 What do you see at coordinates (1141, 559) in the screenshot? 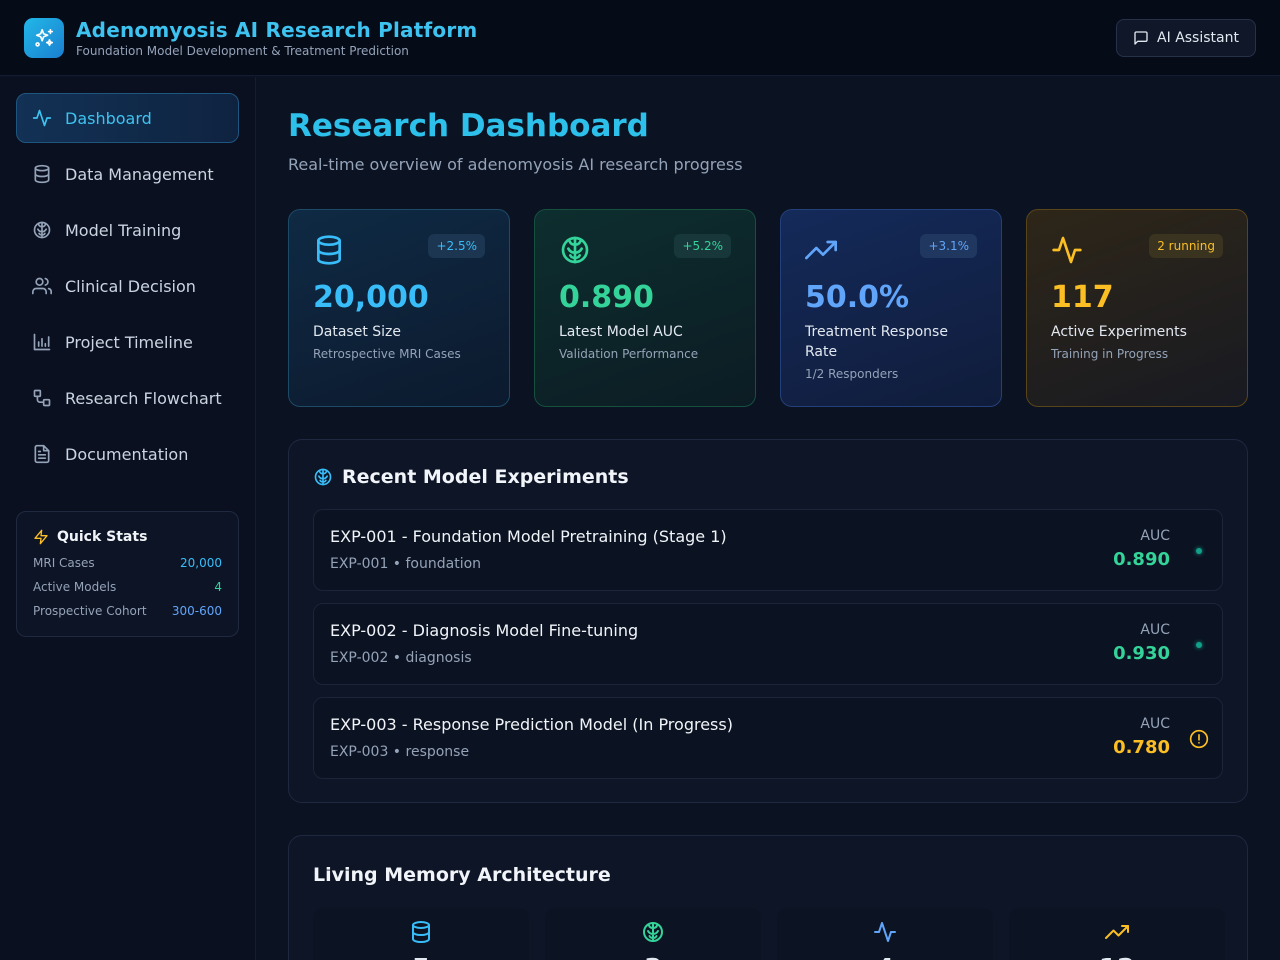
I see `auc-value: 0.890` at bounding box center [1141, 559].